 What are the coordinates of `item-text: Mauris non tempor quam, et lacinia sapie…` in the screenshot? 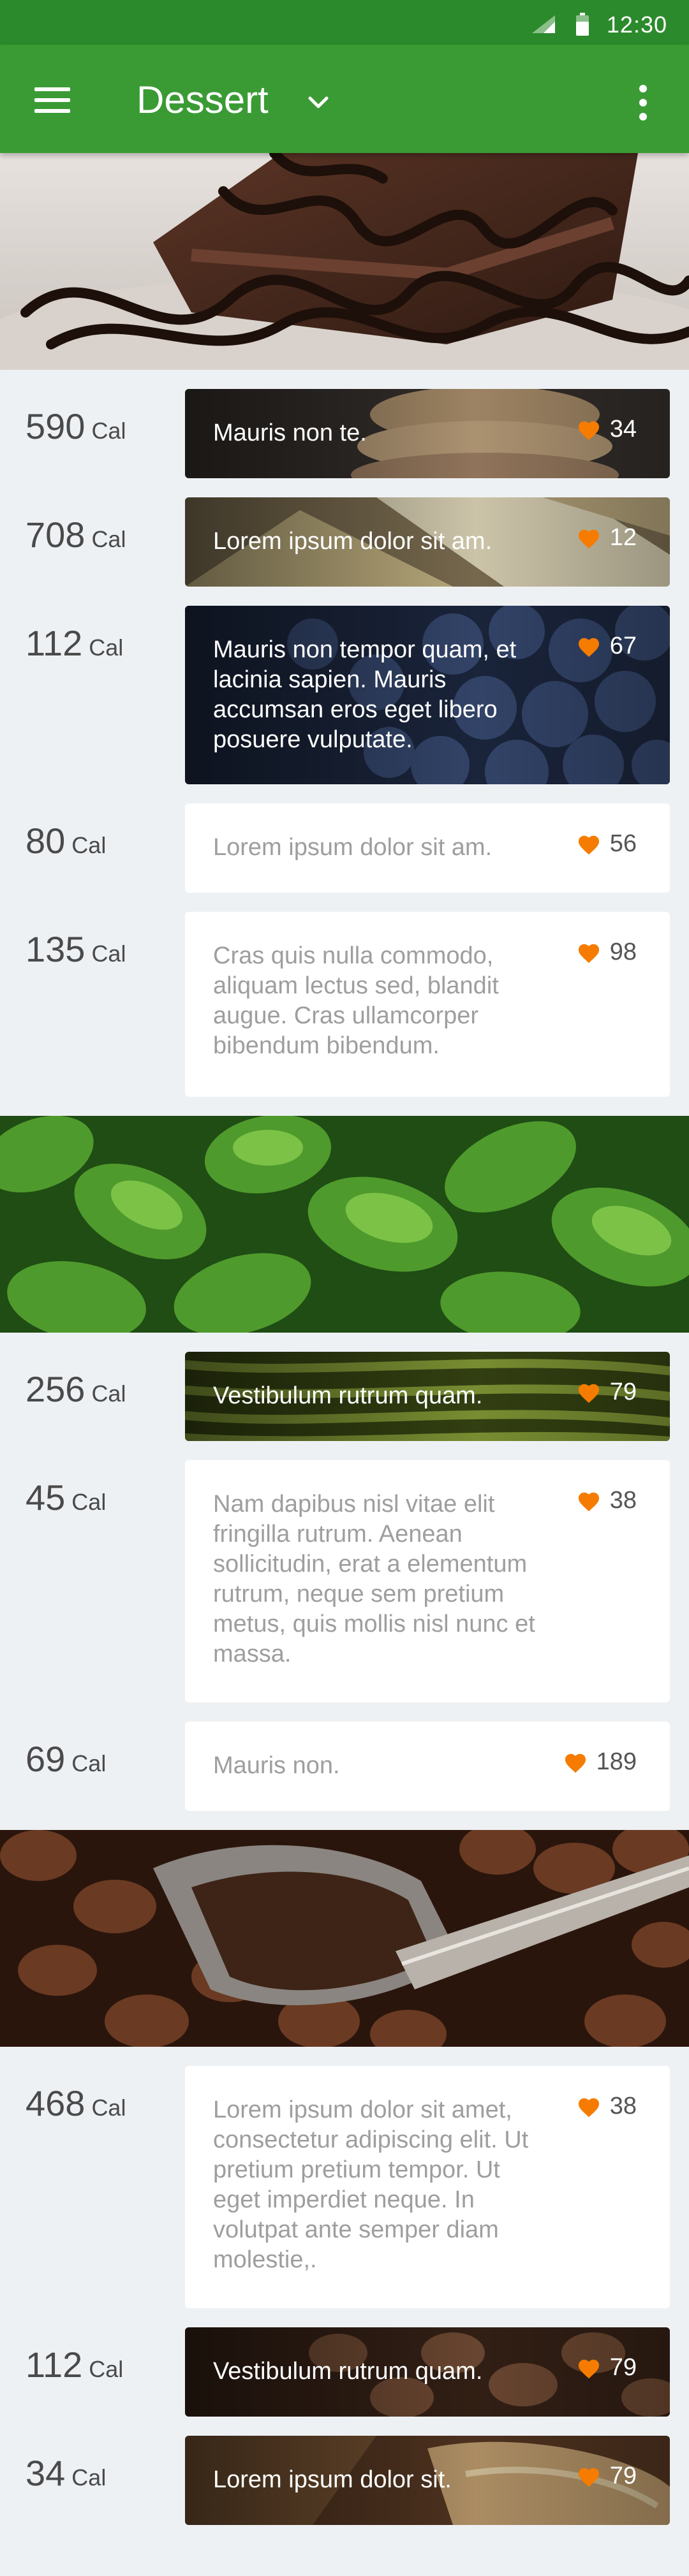 It's located at (365, 695).